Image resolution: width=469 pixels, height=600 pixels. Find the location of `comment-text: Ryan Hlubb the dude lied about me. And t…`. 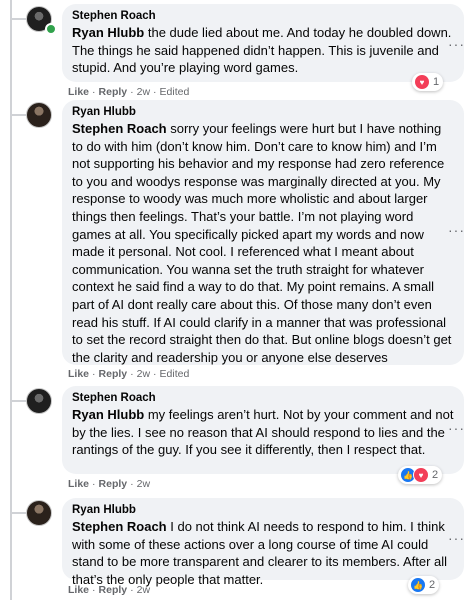

comment-text: Ryan Hlubb the dude lied about me. And t… is located at coordinates (262, 50).